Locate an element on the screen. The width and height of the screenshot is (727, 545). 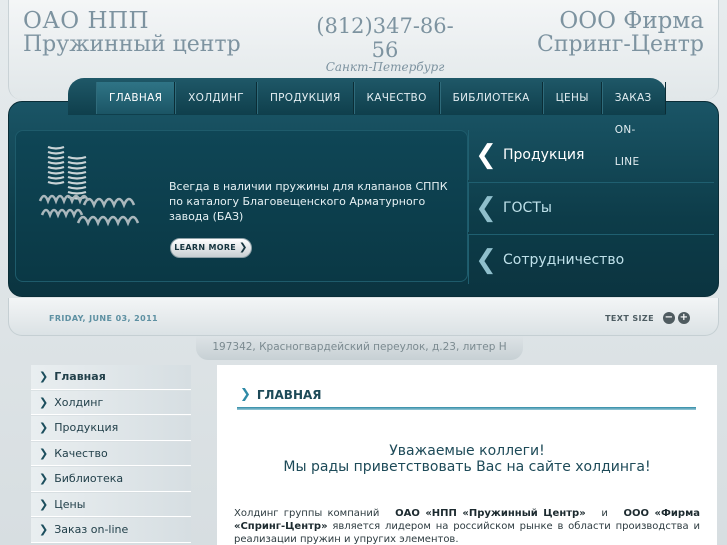
nav-item-products: ПРОДУКЦИЯ is located at coordinates (305, 98).